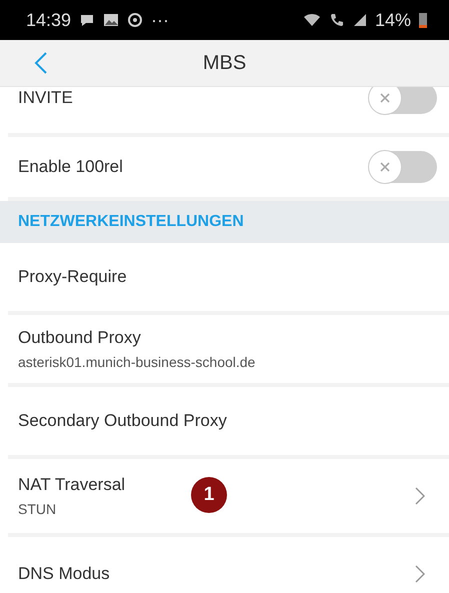 The image size is (449, 593). What do you see at coordinates (38, 509) in the screenshot?
I see `row-value: STUN` at bounding box center [38, 509].